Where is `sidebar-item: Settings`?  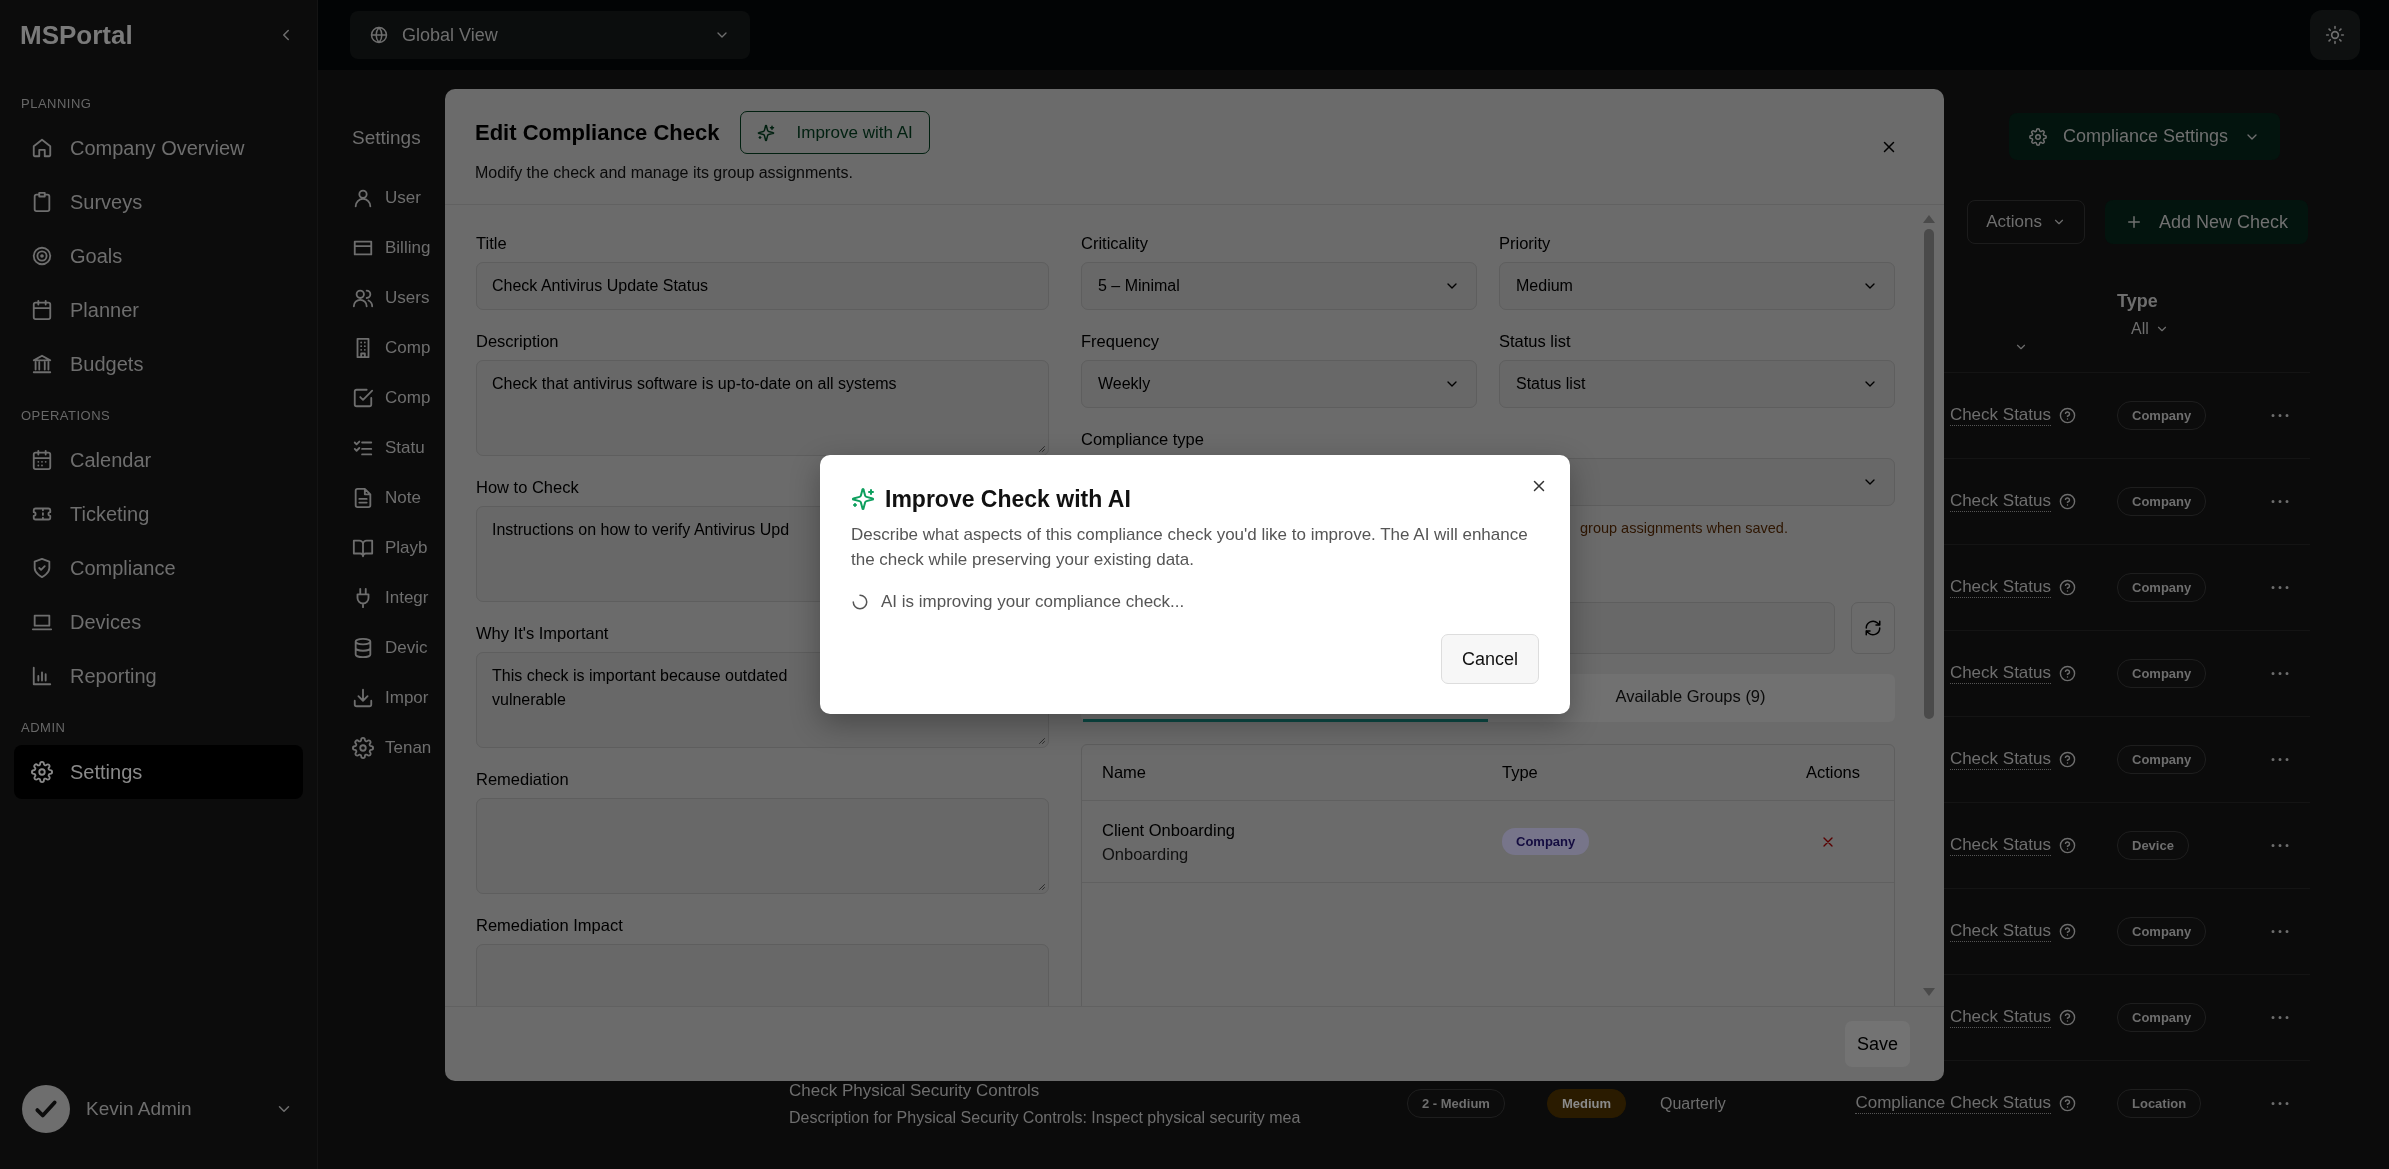
sidebar-item: Settings is located at coordinates (158, 772).